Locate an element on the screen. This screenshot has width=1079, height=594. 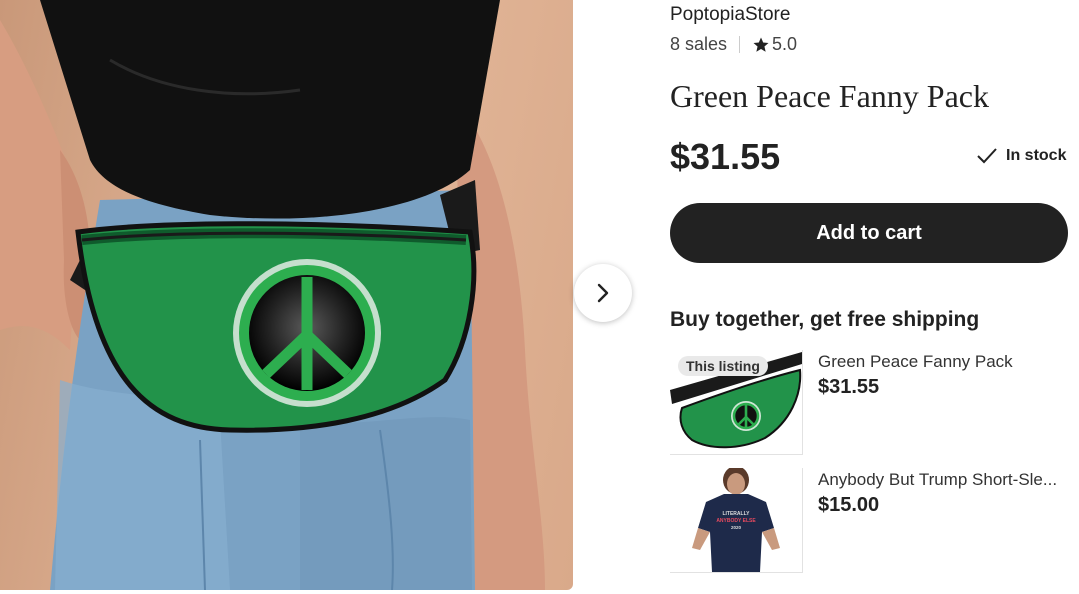
bundle-thumbnail: This listing is located at coordinates (736, 402).